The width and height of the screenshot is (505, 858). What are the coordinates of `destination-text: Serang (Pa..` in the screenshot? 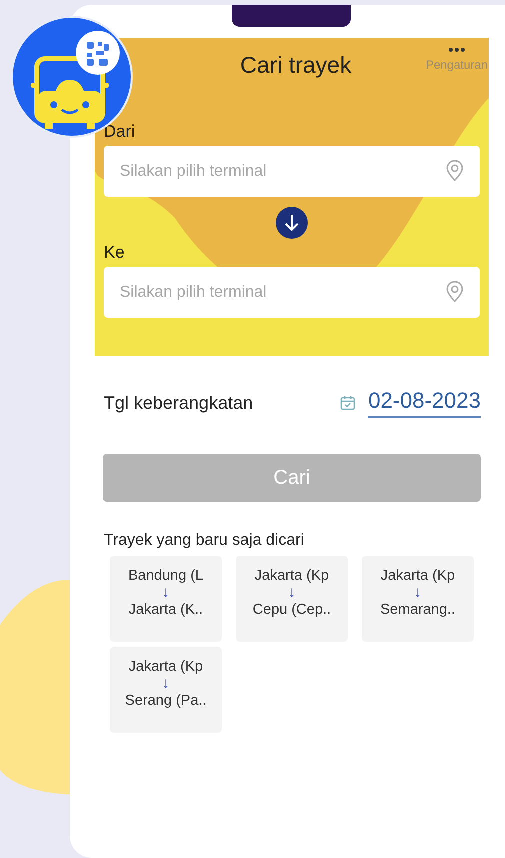 It's located at (166, 701).